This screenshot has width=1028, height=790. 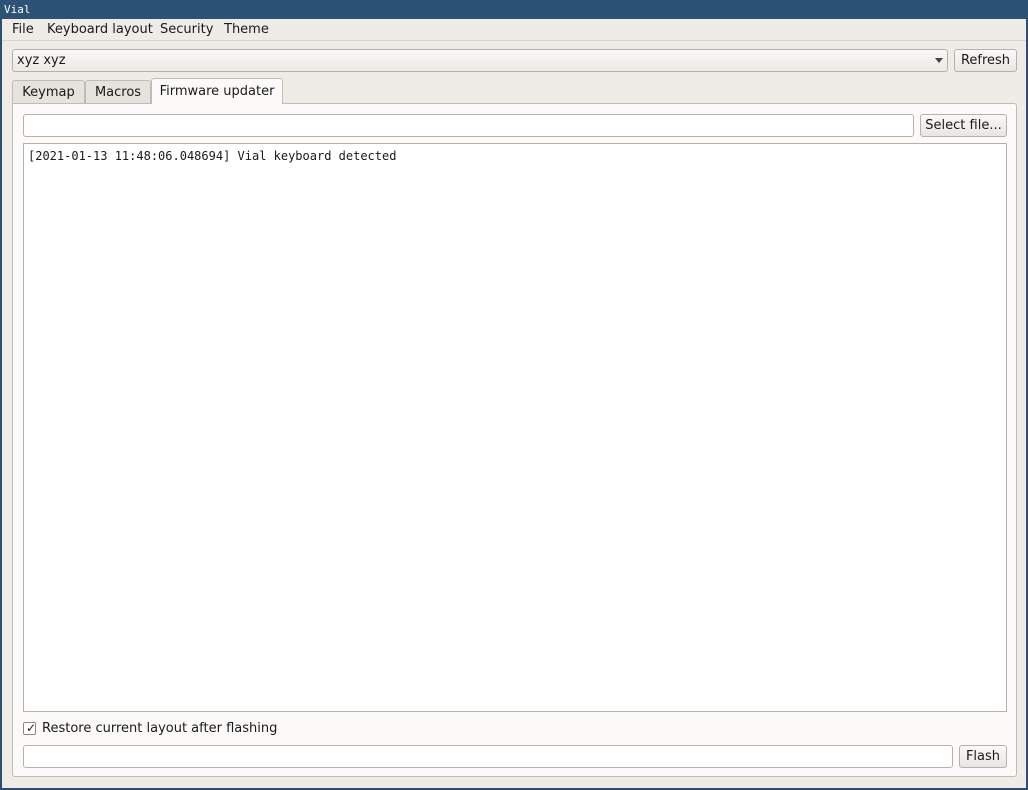 I want to click on device-select-value: xyz xyz, so click(x=41, y=60).